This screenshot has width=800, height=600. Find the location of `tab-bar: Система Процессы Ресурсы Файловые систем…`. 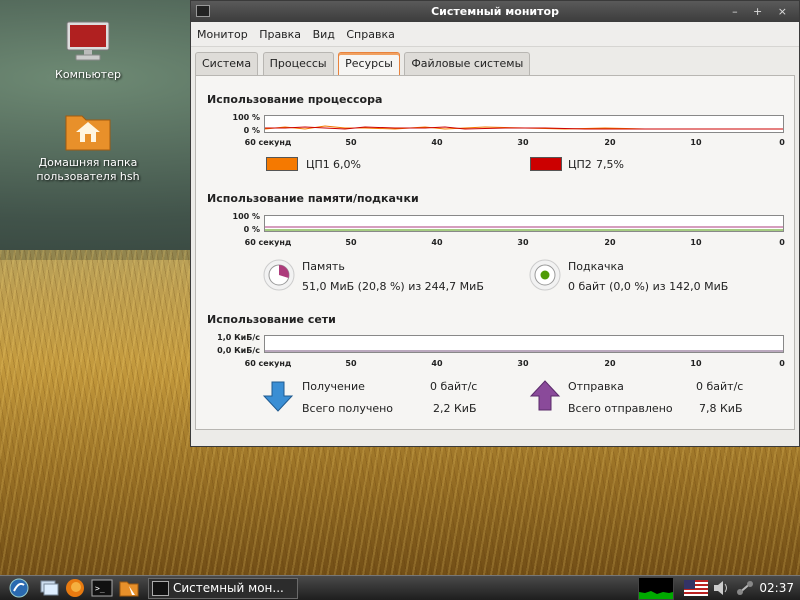

tab-bar: Система Процессы Ресурсы Файловые систем… is located at coordinates (495, 63).